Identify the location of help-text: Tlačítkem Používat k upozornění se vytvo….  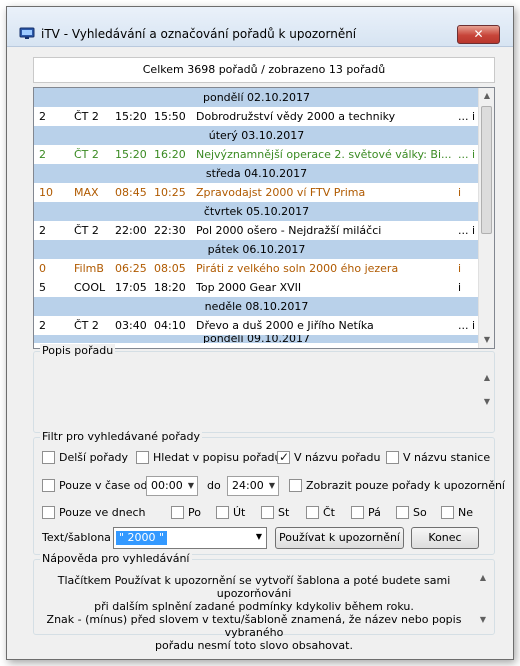
(254, 613).